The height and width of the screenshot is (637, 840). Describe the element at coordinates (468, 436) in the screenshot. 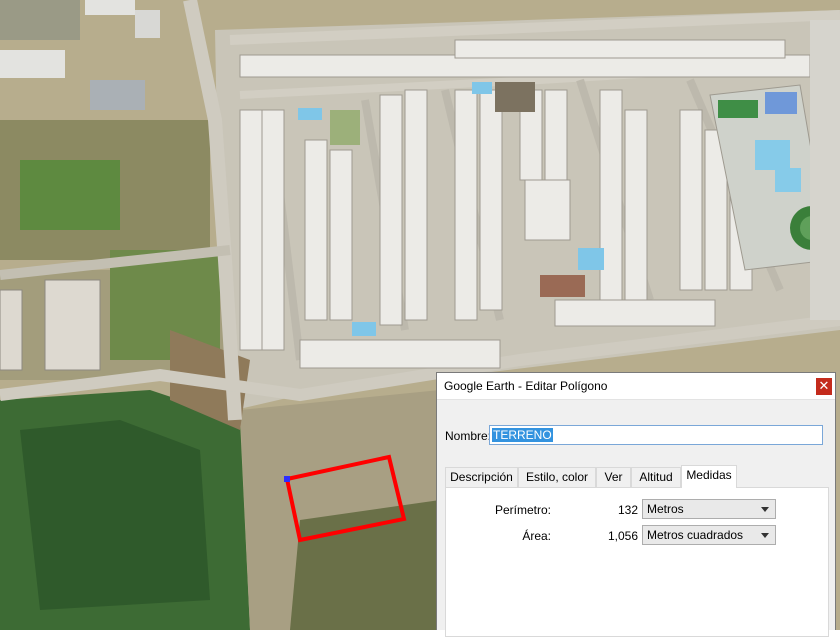

I see `name-label: Nombre:` at that location.